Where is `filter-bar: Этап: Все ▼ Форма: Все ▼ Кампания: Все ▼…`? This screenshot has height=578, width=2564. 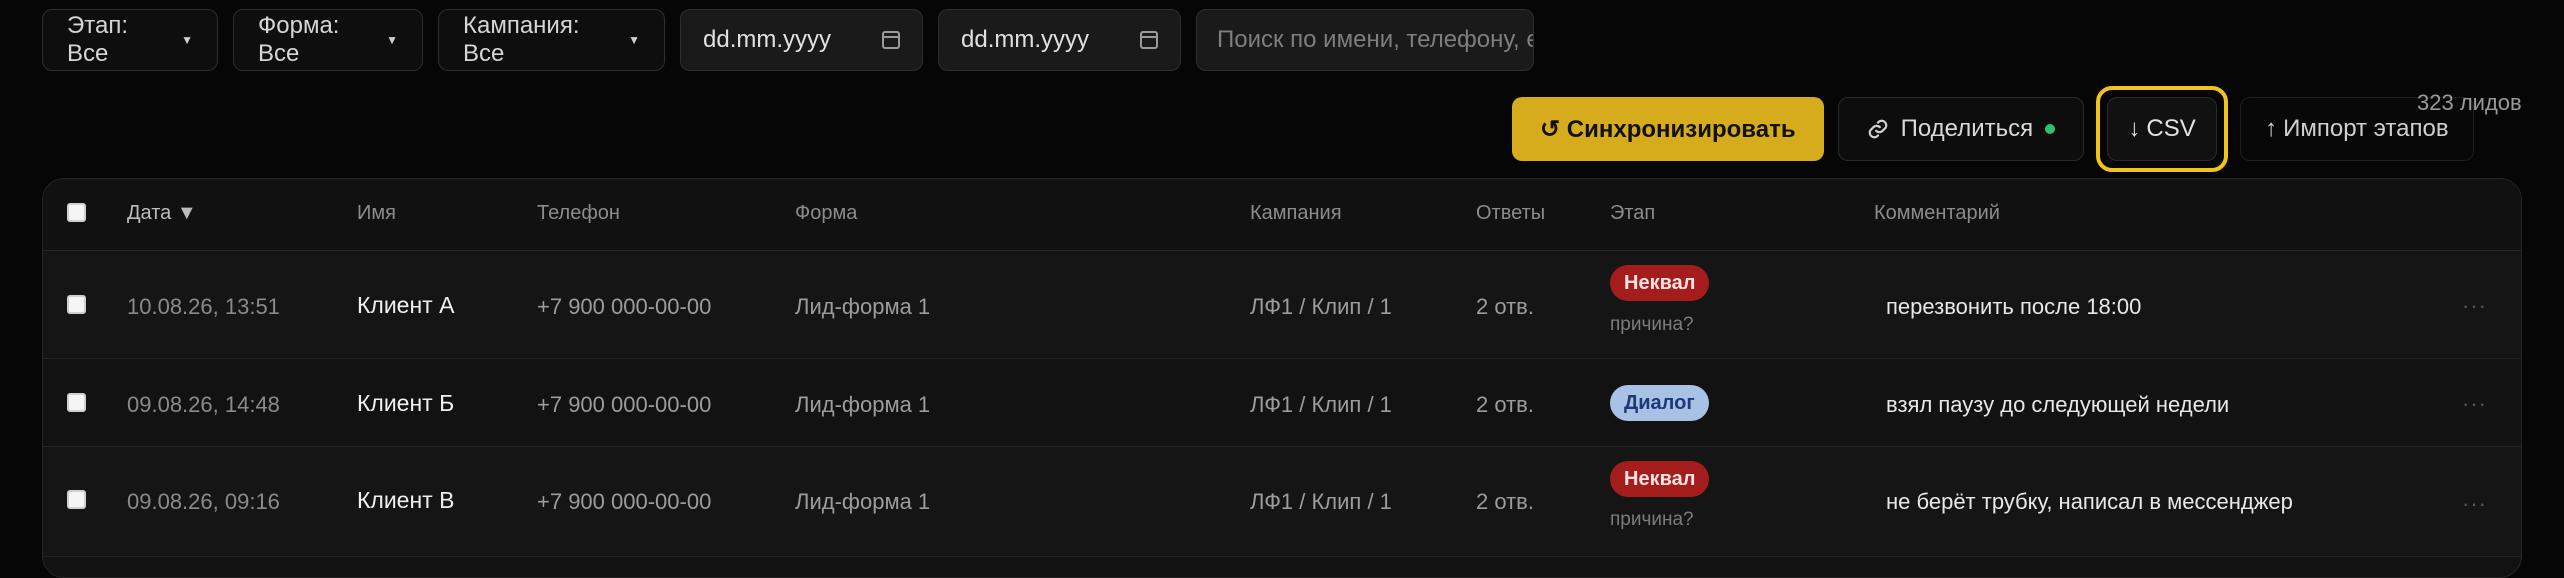 filter-bar: Этап: Все ▼ Форма: Все ▼ Кампания: Все ▼… is located at coordinates (788, 40).